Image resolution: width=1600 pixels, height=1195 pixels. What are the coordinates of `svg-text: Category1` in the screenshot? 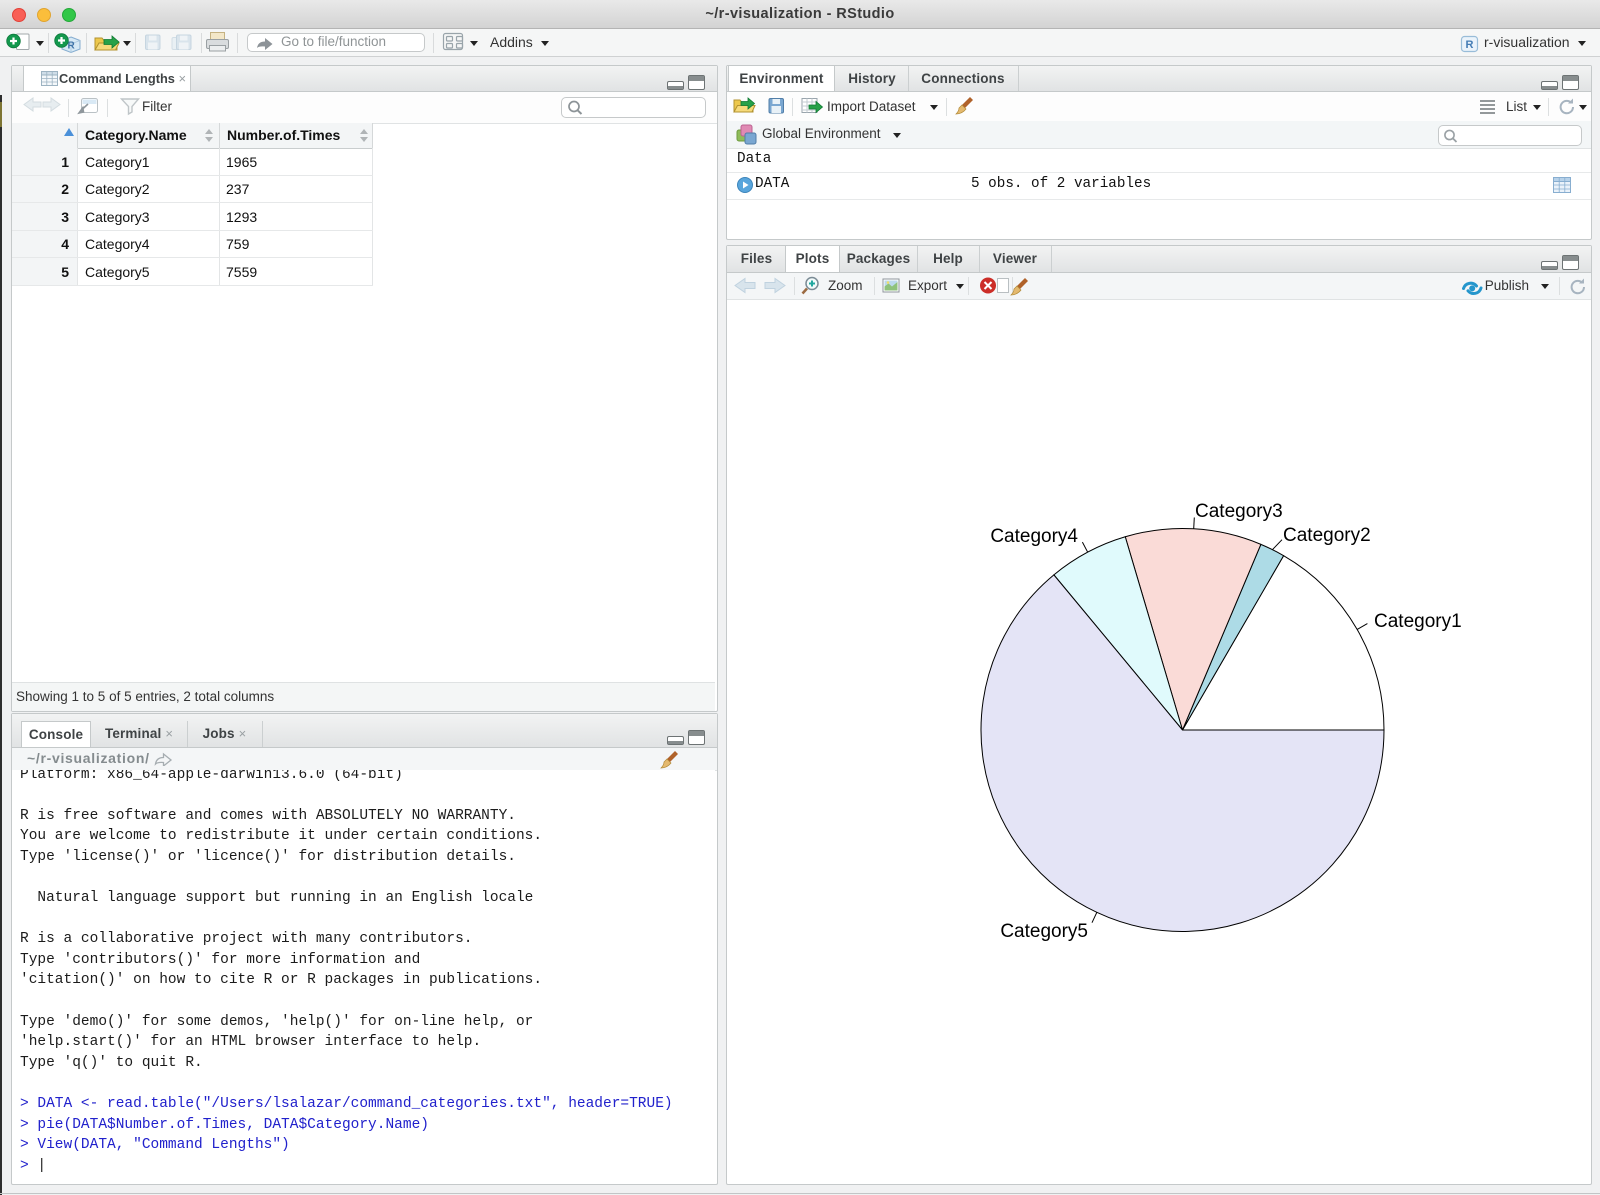 It's located at (1418, 621).